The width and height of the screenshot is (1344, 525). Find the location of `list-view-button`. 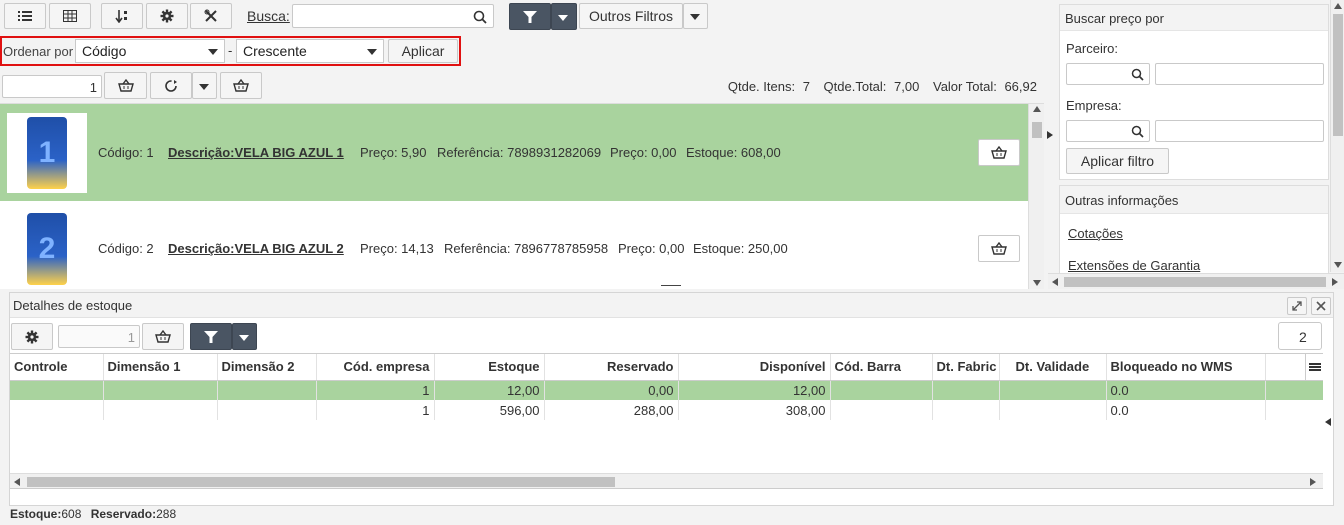

list-view-button is located at coordinates (25, 16).